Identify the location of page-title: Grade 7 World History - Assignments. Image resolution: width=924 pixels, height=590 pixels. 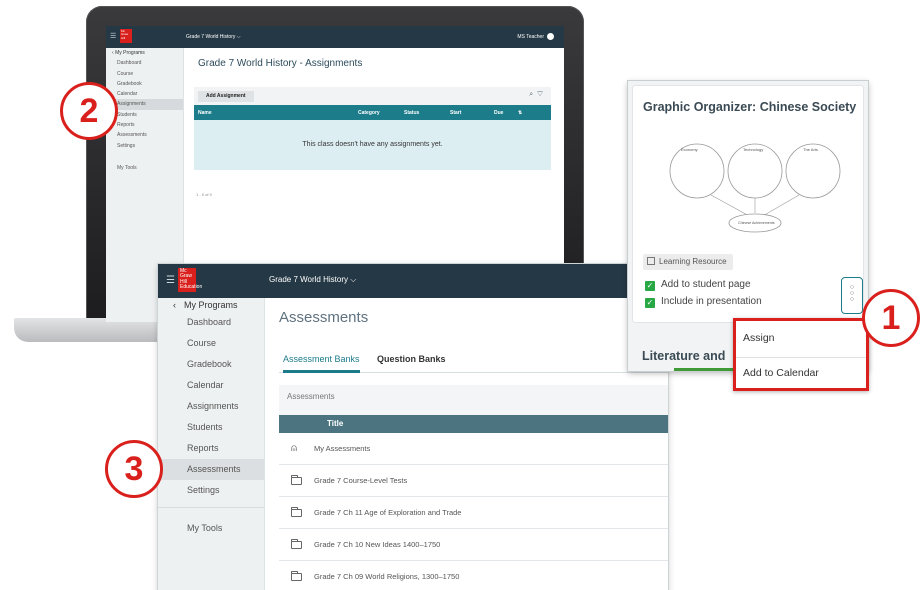
(280, 63).